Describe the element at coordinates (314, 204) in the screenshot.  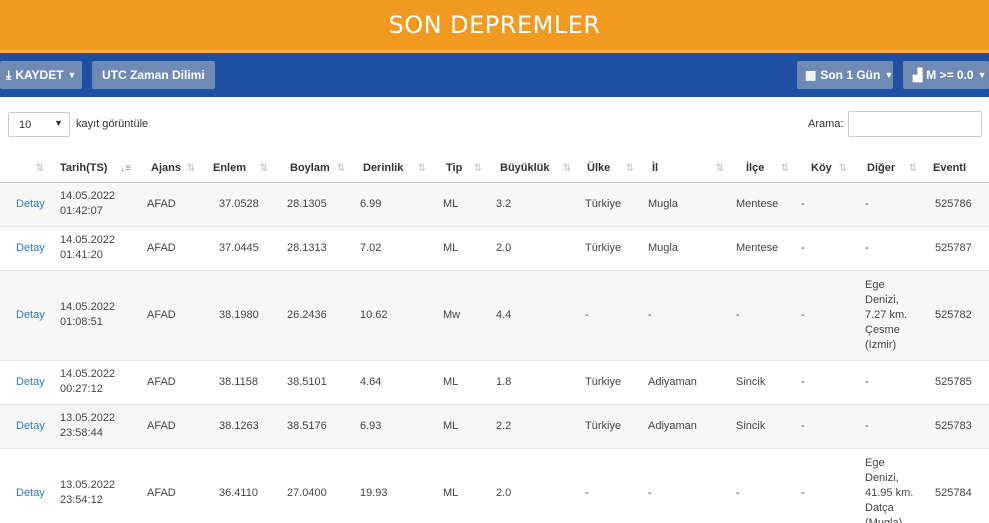
I see `cell-longitude: 28.1305` at that location.